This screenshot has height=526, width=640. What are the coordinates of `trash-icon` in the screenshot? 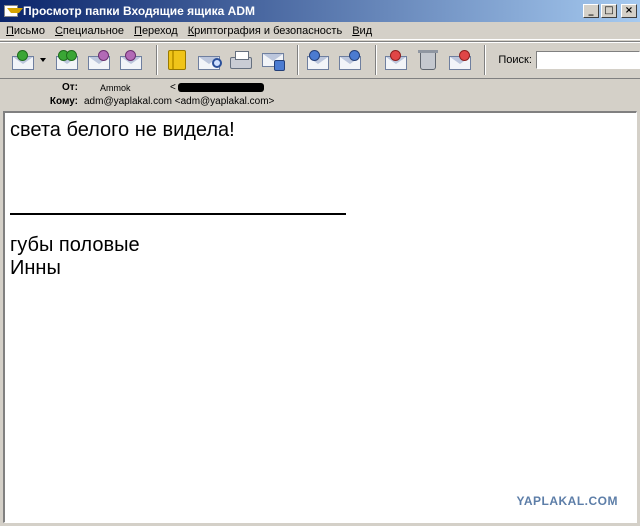 It's located at (428, 60).